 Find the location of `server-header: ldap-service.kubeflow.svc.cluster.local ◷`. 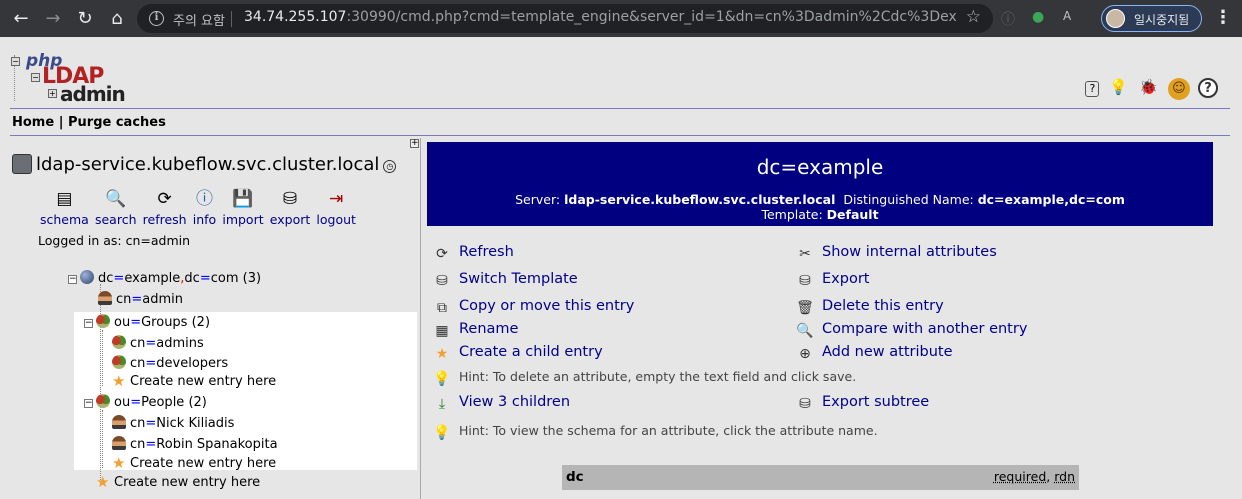

server-header: ldap-service.kubeflow.svc.cluster.local ◷ is located at coordinates (204, 164).